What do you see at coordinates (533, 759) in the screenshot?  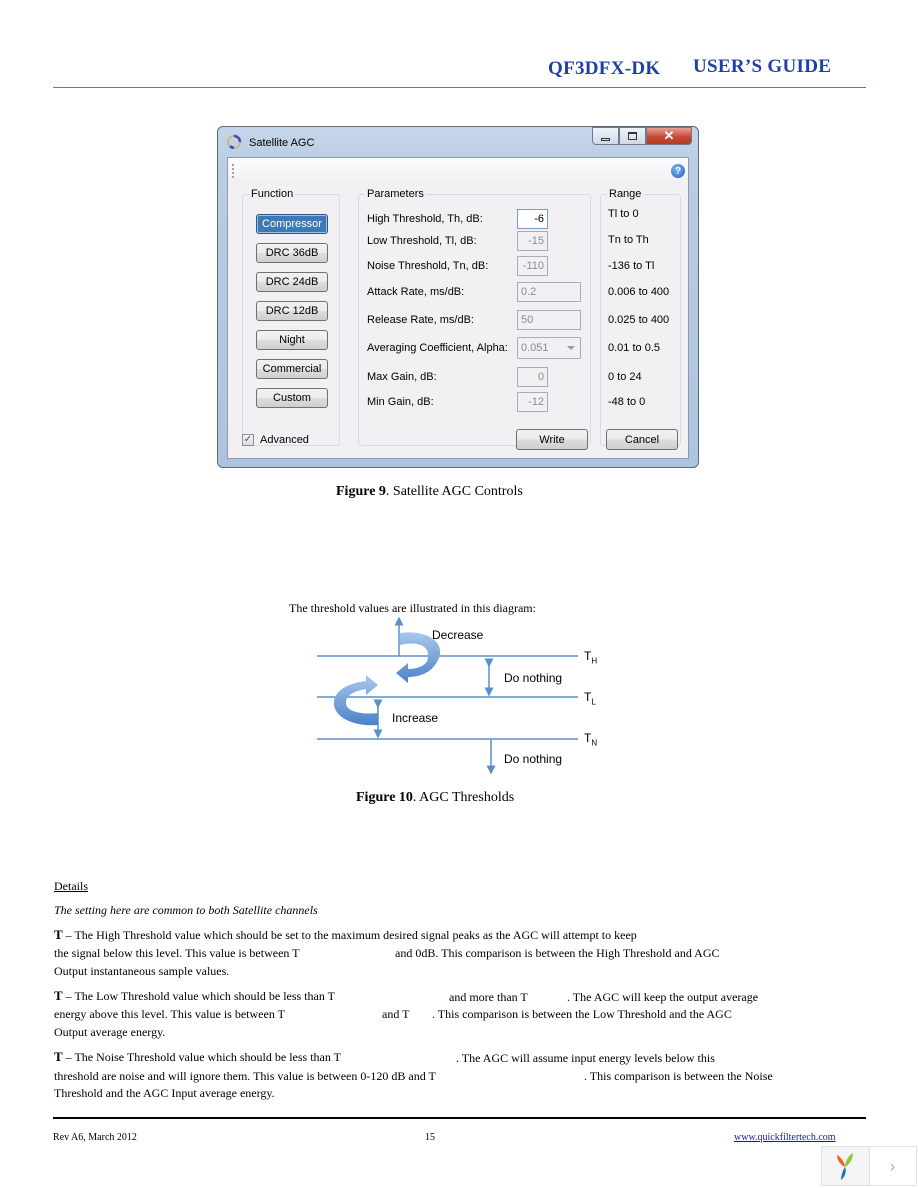 I see `do-nothing-label-2: Do nothing` at bounding box center [533, 759].